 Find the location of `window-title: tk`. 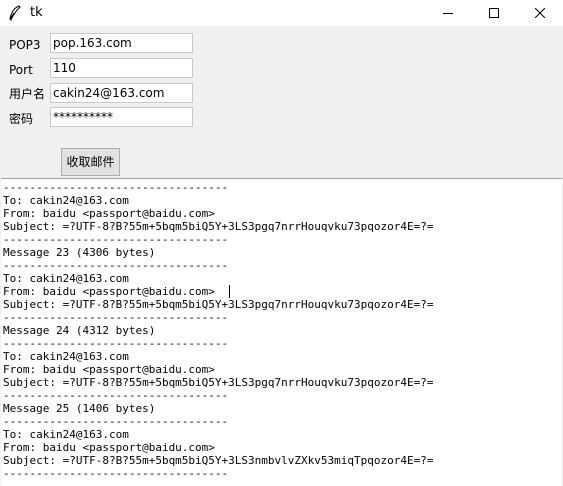

window-title: tk is located at coordinates (36, 12).